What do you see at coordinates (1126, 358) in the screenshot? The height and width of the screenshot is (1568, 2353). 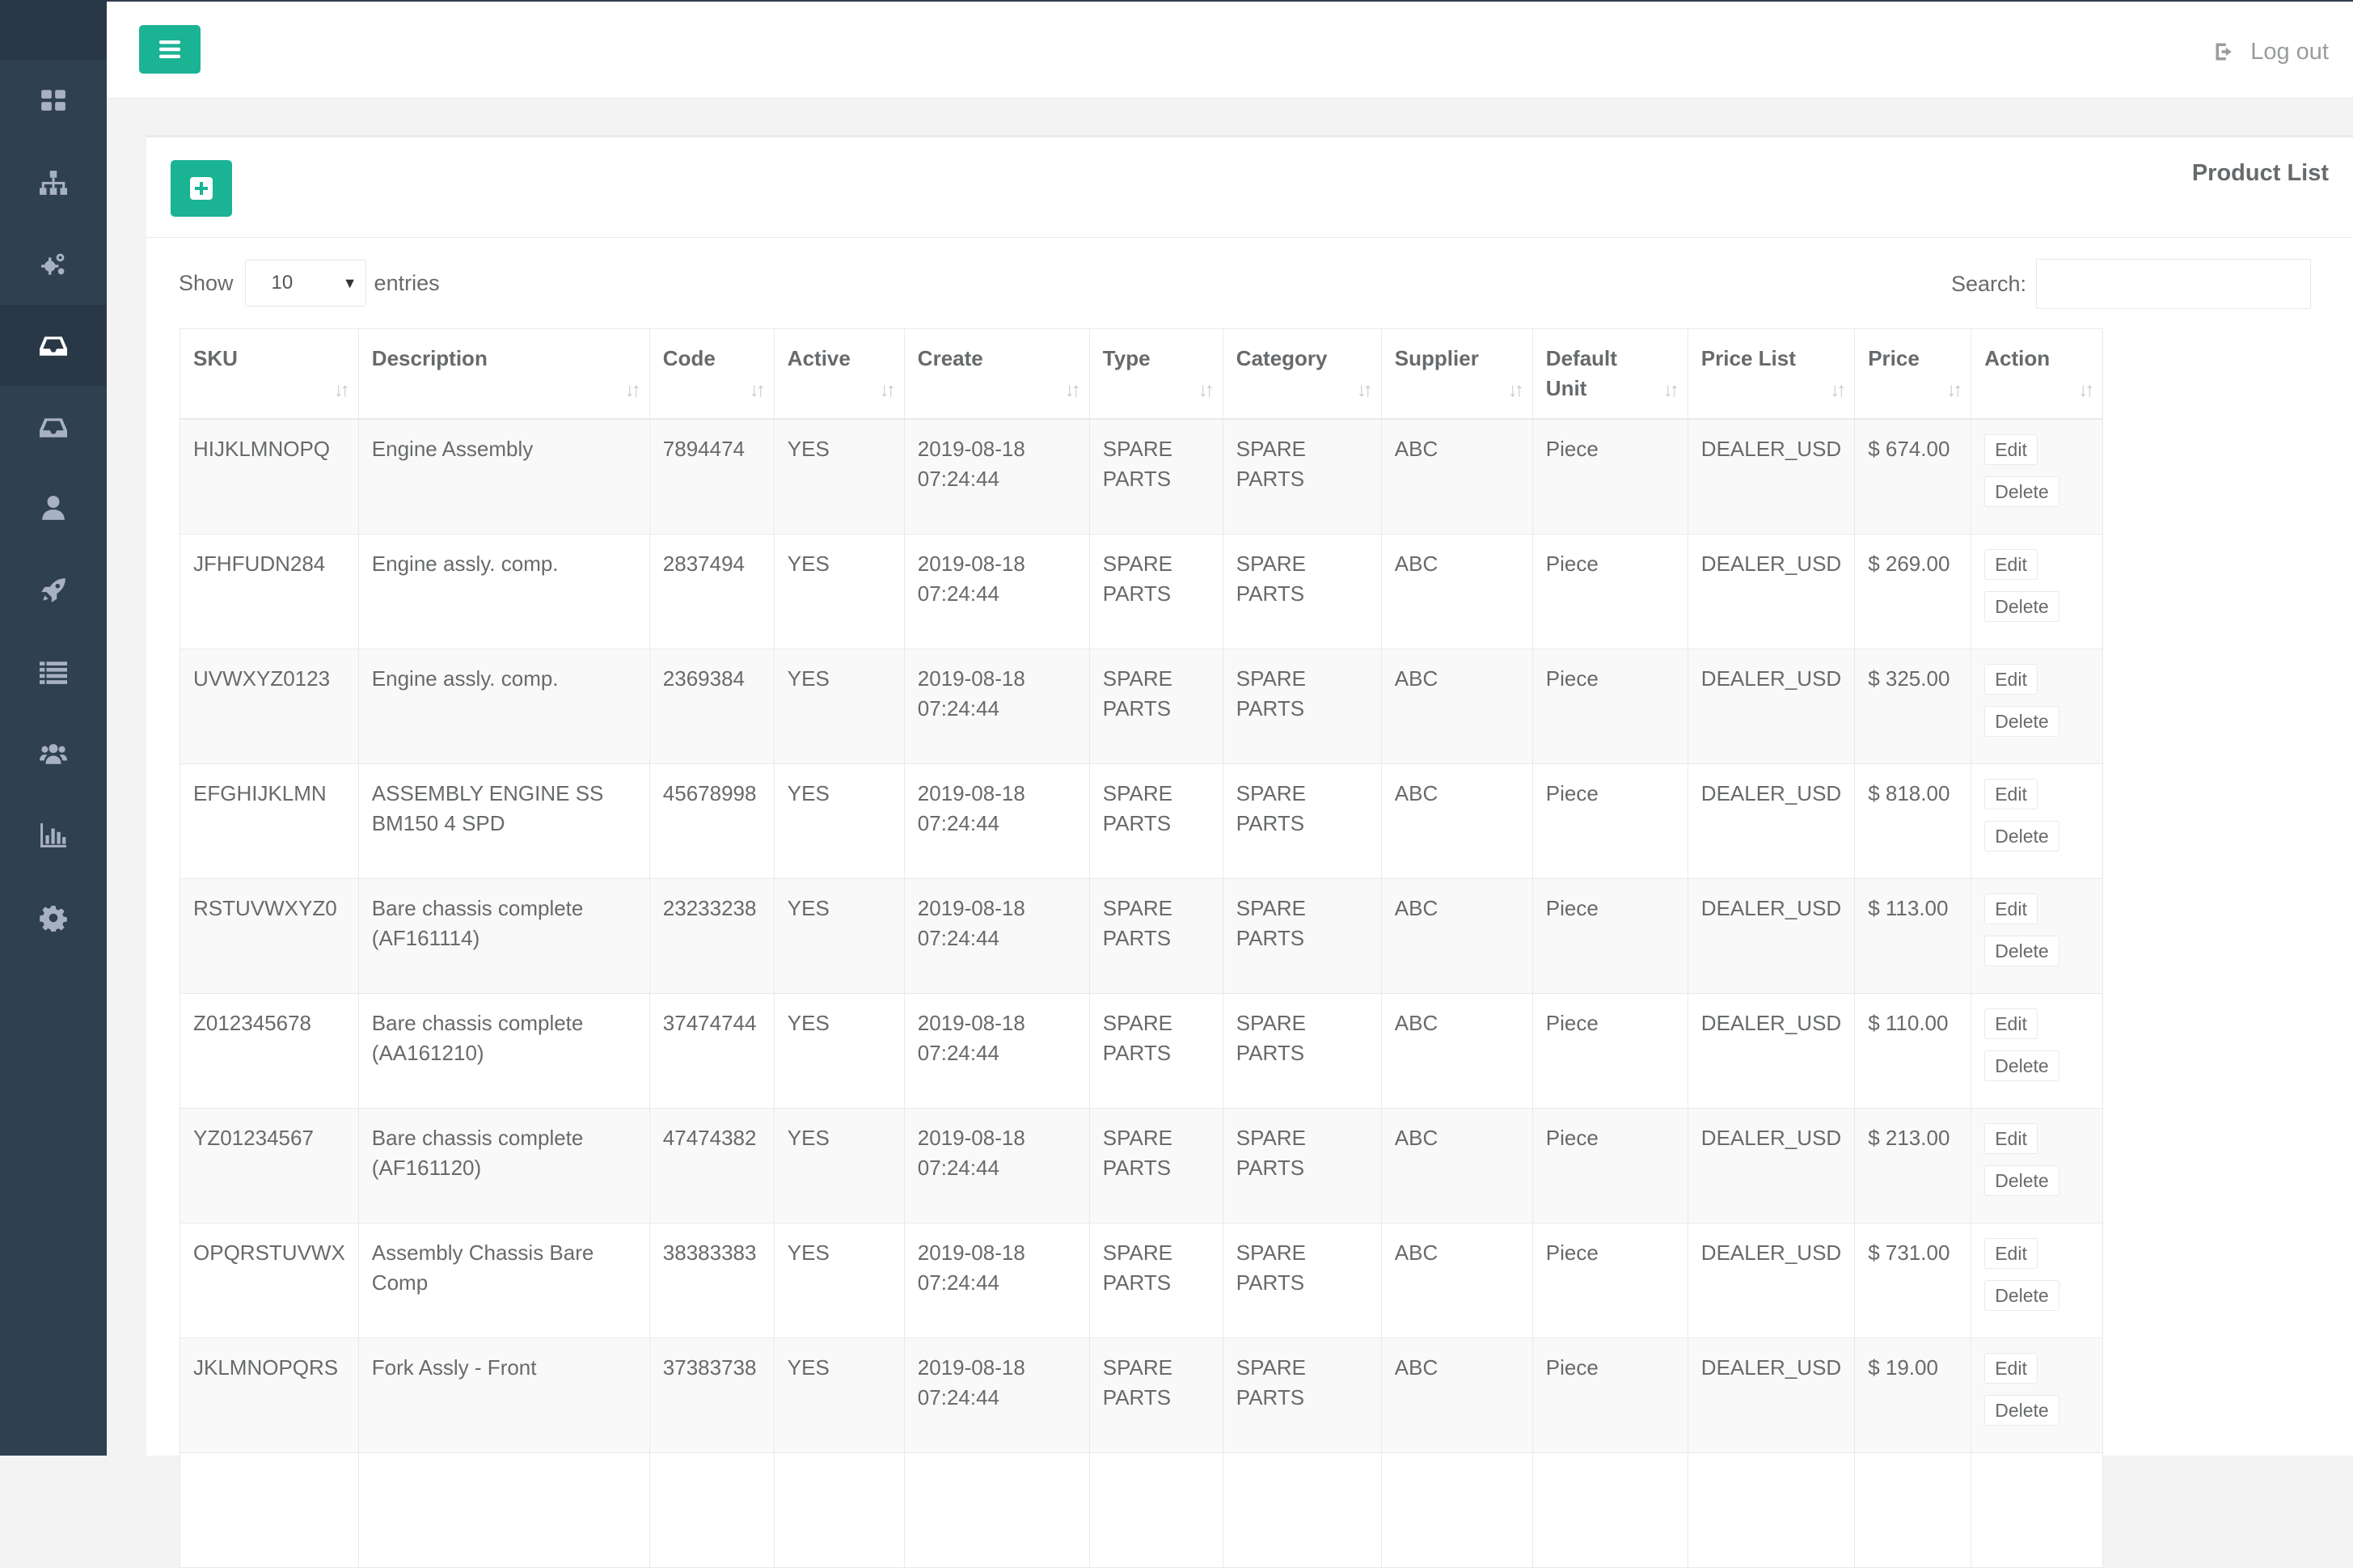 I see `column-header-label: Type` at bounding box center [1126, 358].